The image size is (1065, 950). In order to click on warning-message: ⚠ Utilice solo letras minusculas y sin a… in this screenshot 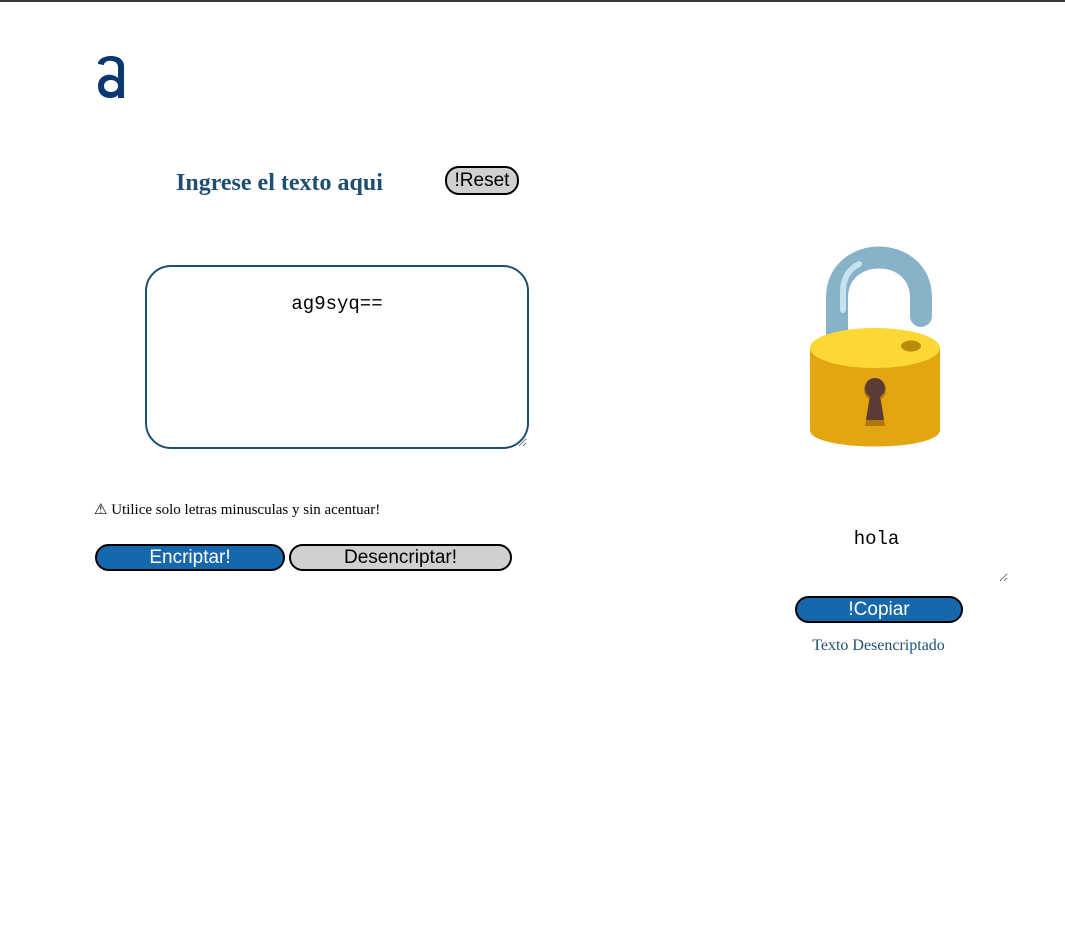, I will do `click(237, 510)`.